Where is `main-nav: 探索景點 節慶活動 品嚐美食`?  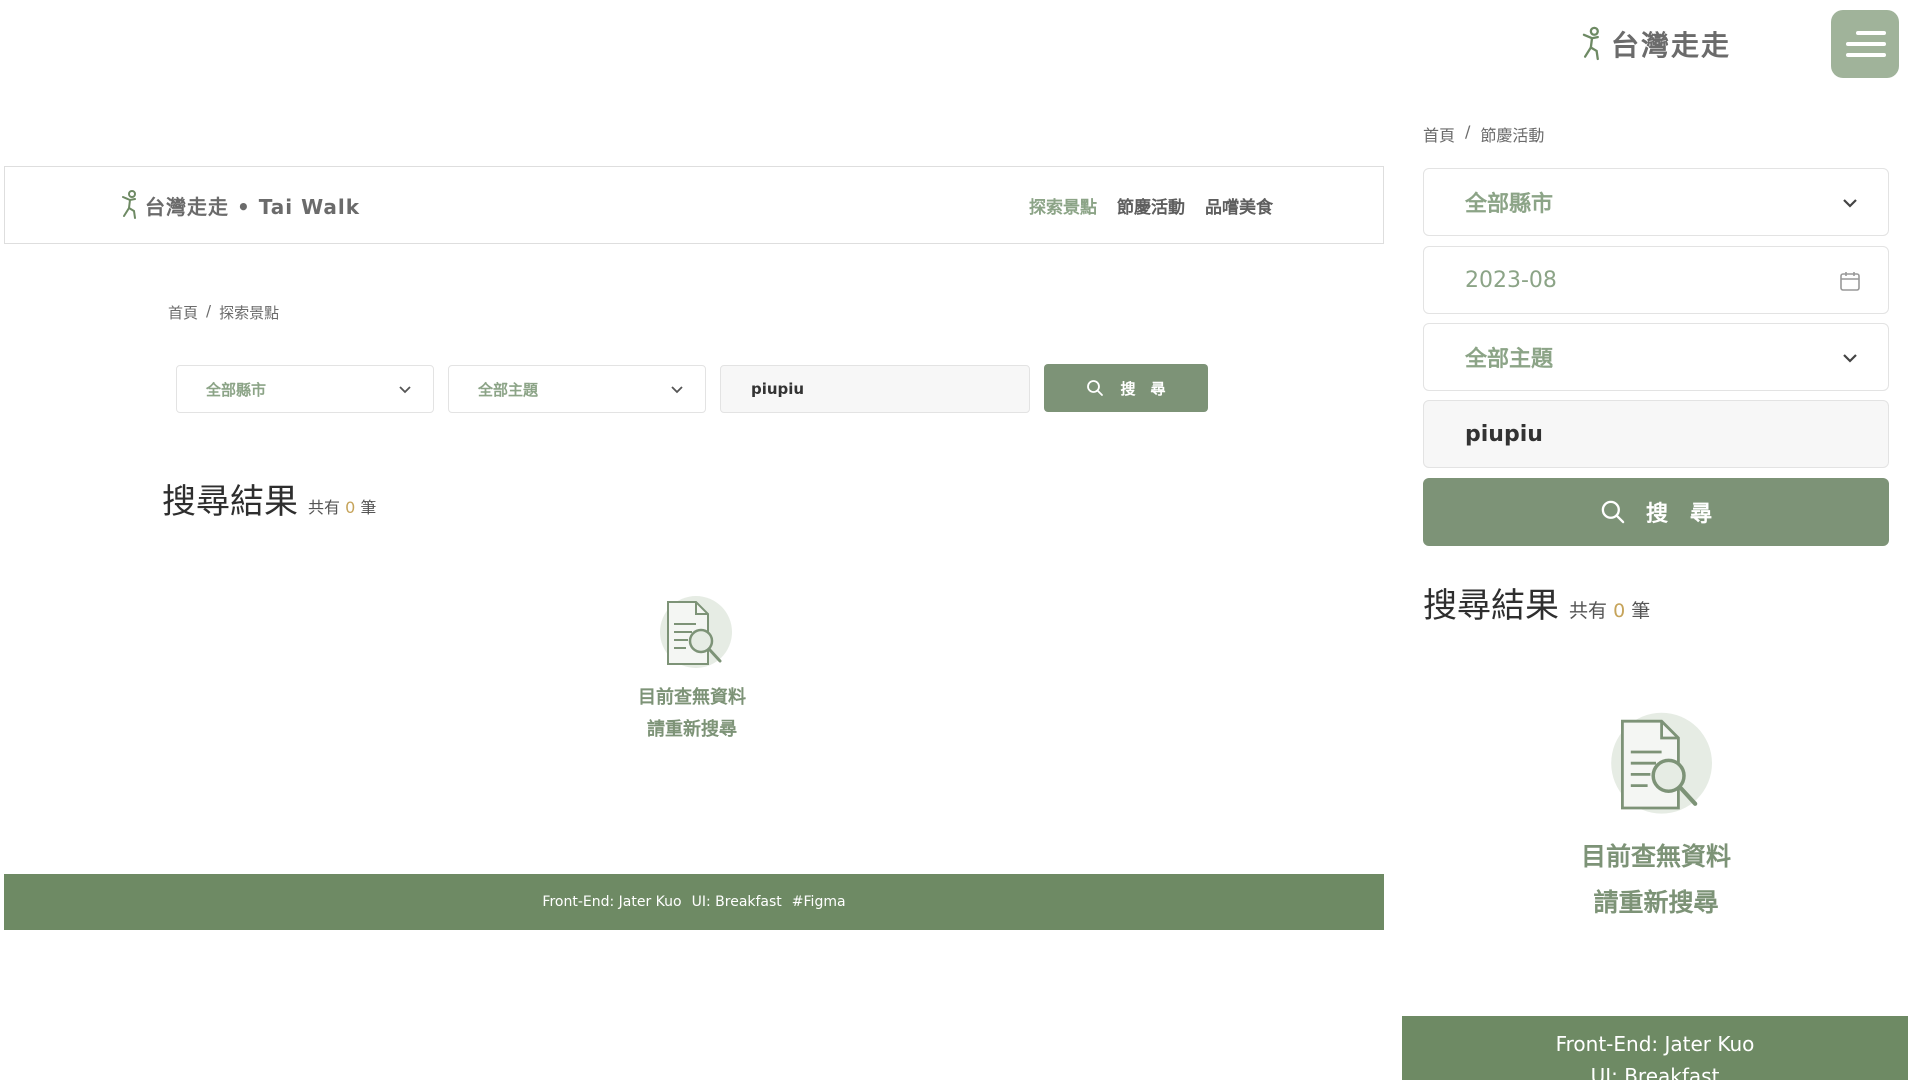 main-nav: 探索景點 節慶活動 品嚐美食 is located at coordinates (1151, 205).